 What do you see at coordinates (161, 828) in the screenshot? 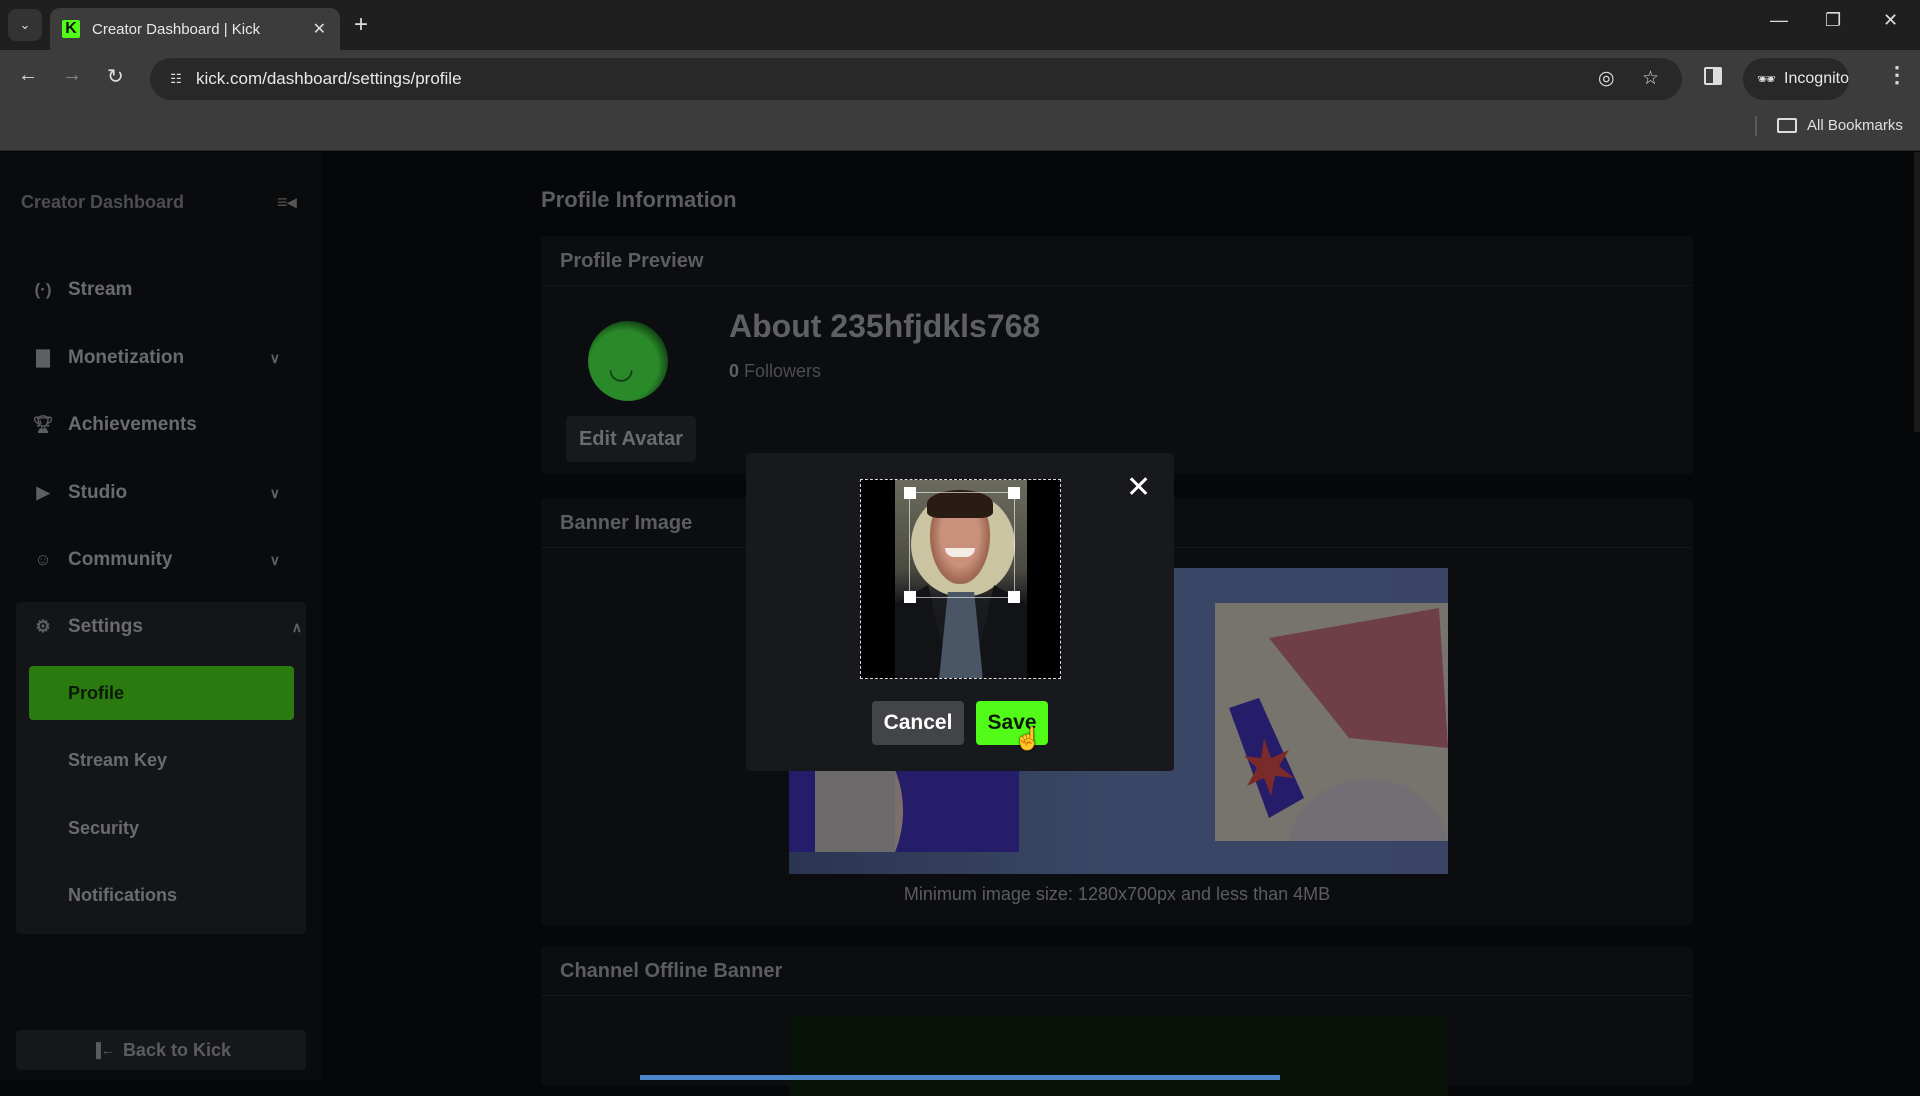
I see `sidebar-subitem-security: Security` at bounding box center [161, 828].